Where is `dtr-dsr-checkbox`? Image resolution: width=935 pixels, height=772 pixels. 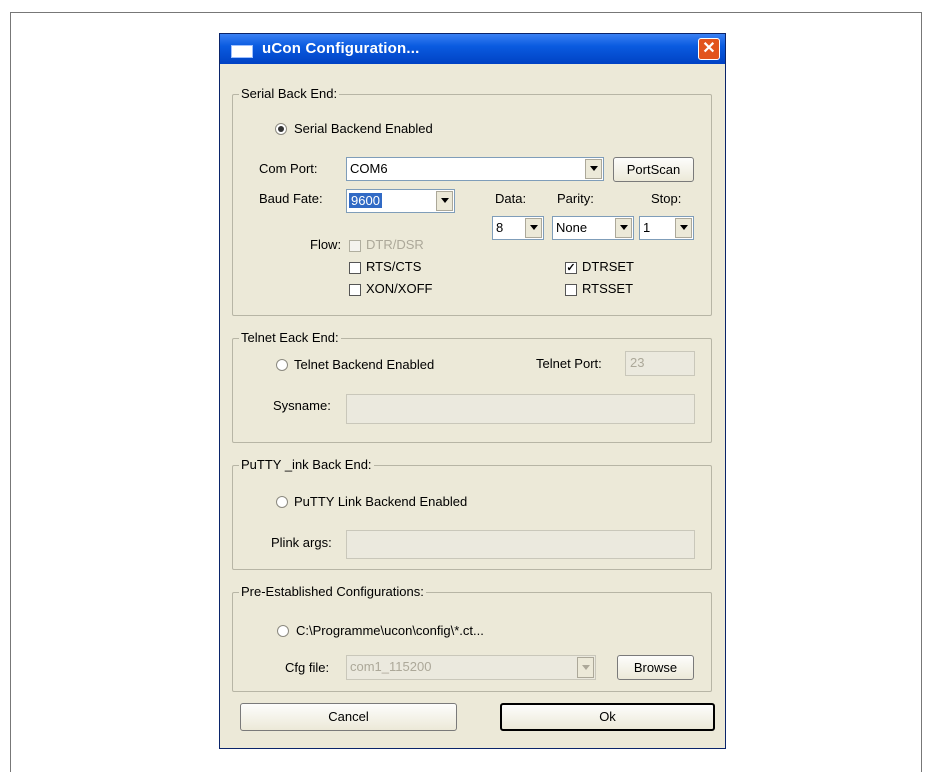 dtr-dsr-checkbox is located at coordinates (355, 246).